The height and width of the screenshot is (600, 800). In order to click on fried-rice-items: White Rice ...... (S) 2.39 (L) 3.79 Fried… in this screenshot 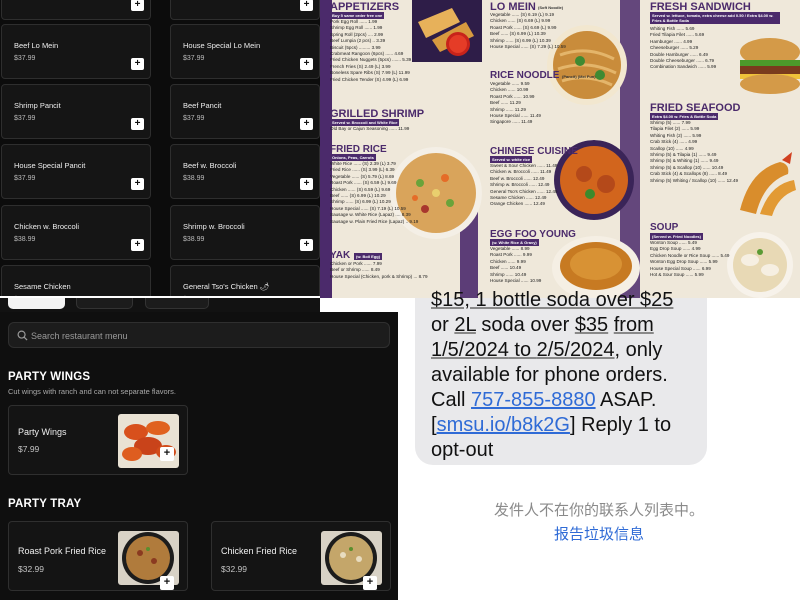, I will do `click(374, 193)`.